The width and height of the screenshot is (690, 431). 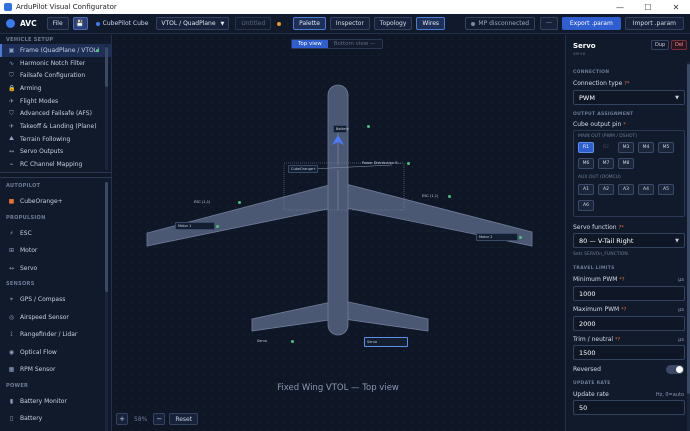 I want to click on zoom-in-button: +, so click(x=122, y=419).